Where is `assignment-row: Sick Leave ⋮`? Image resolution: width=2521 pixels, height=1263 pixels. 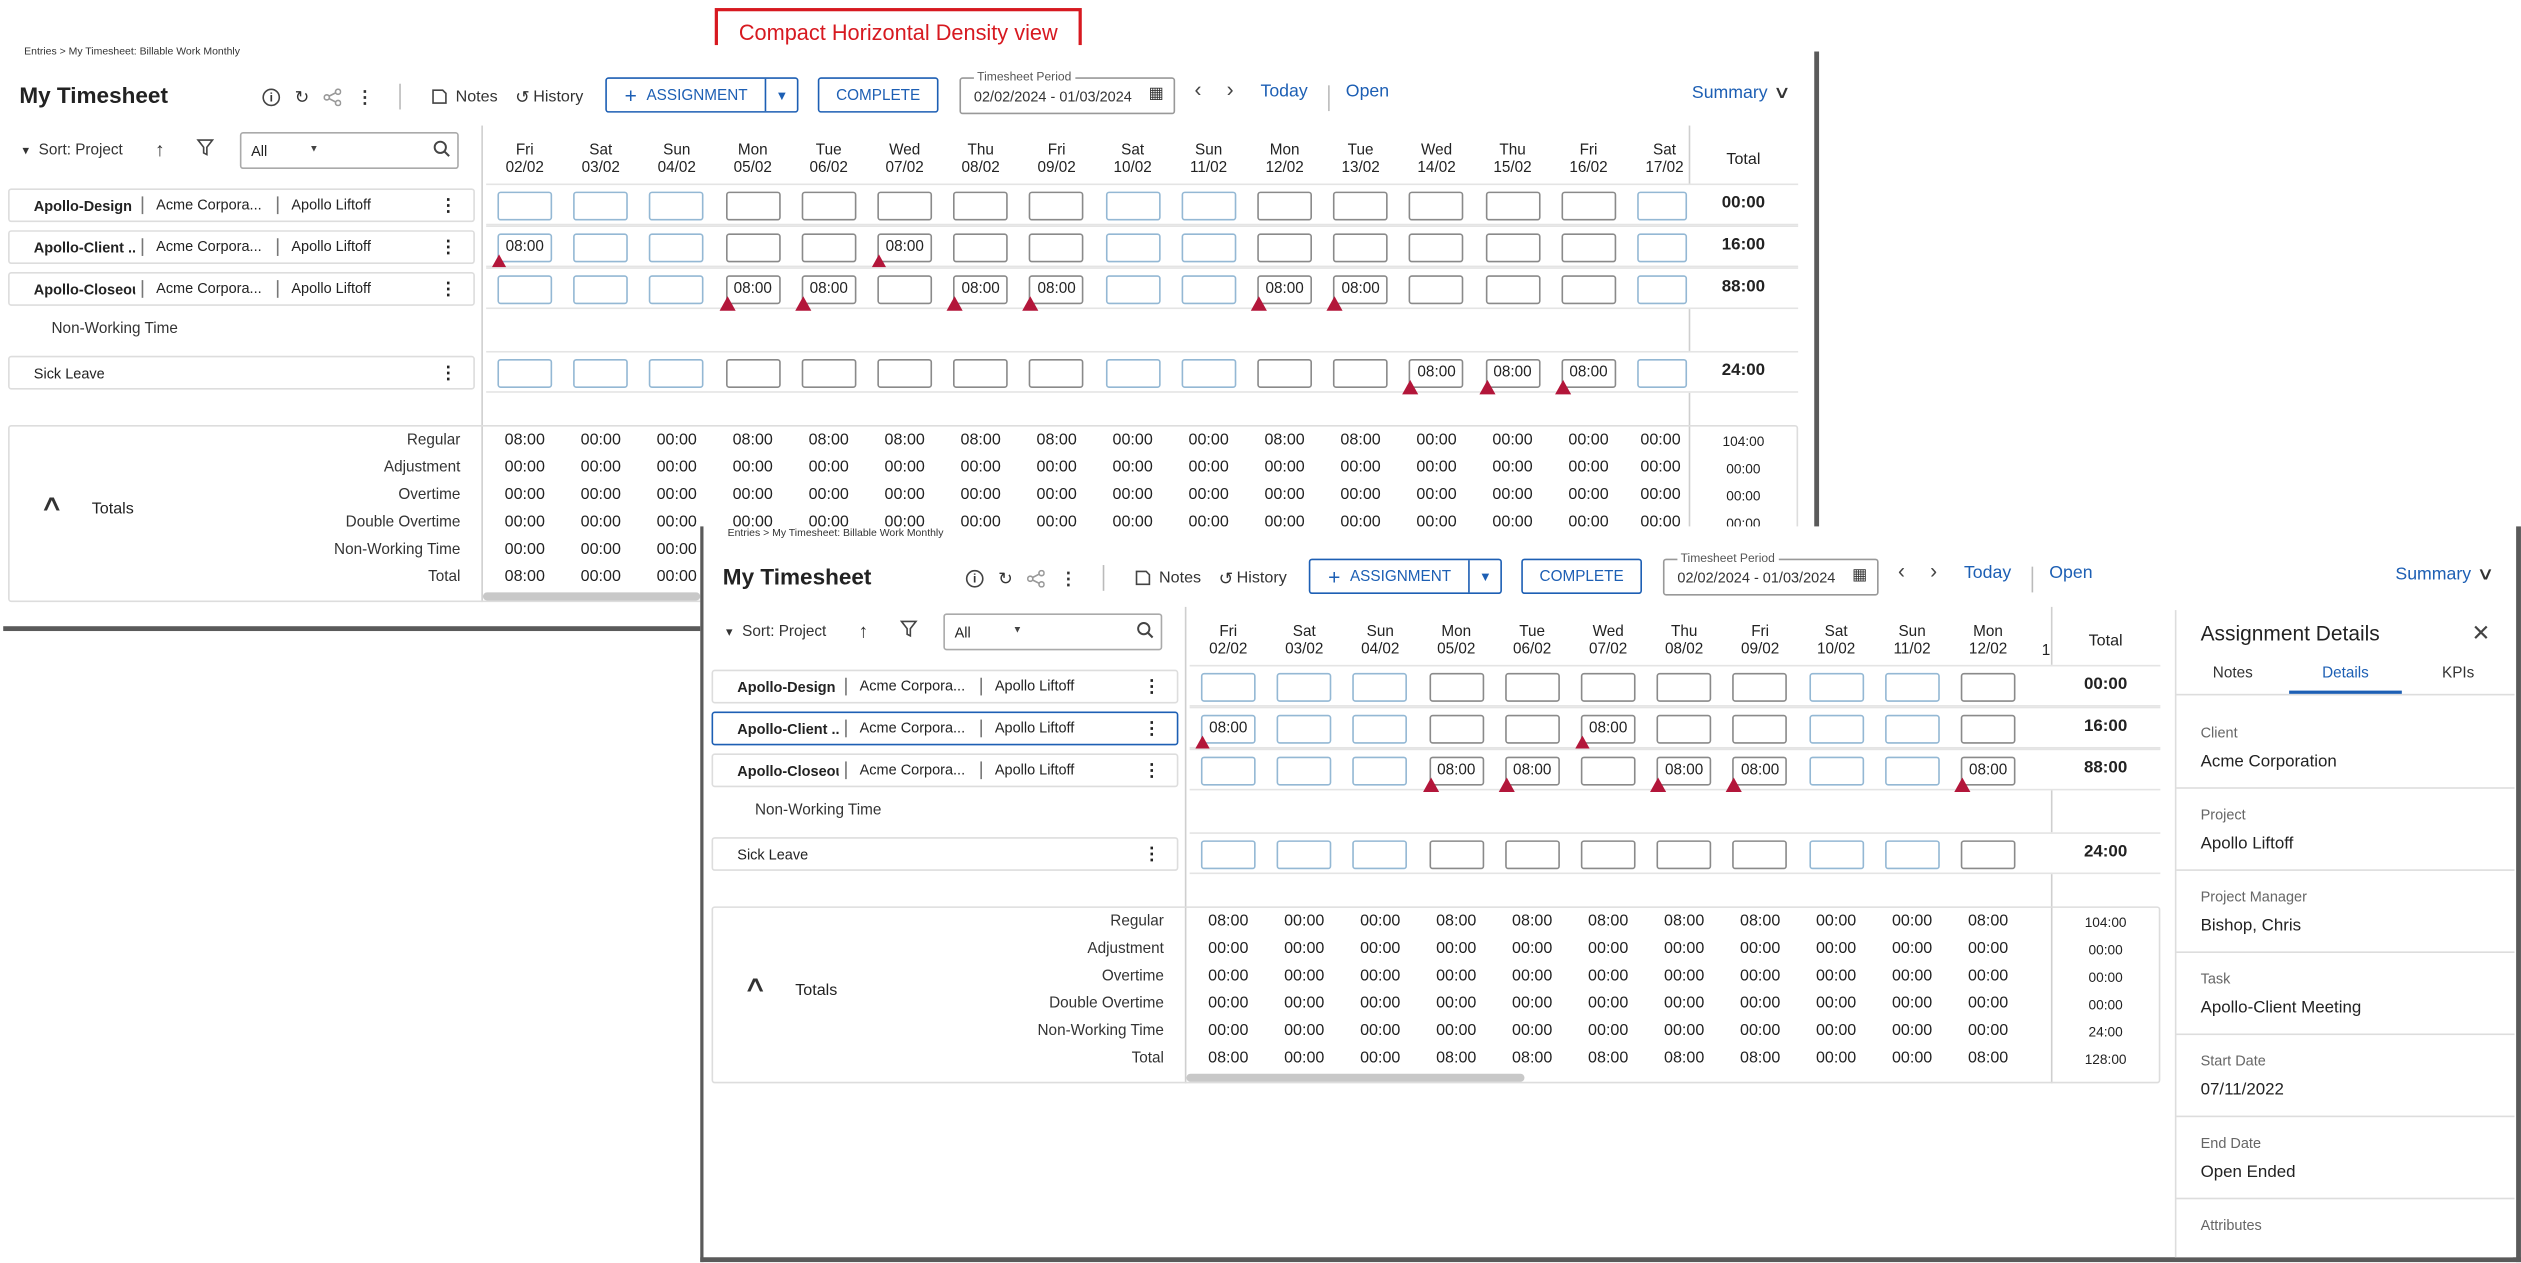 assignment-row: Sick Leave ⋮ is located at coordinates (241, 372).